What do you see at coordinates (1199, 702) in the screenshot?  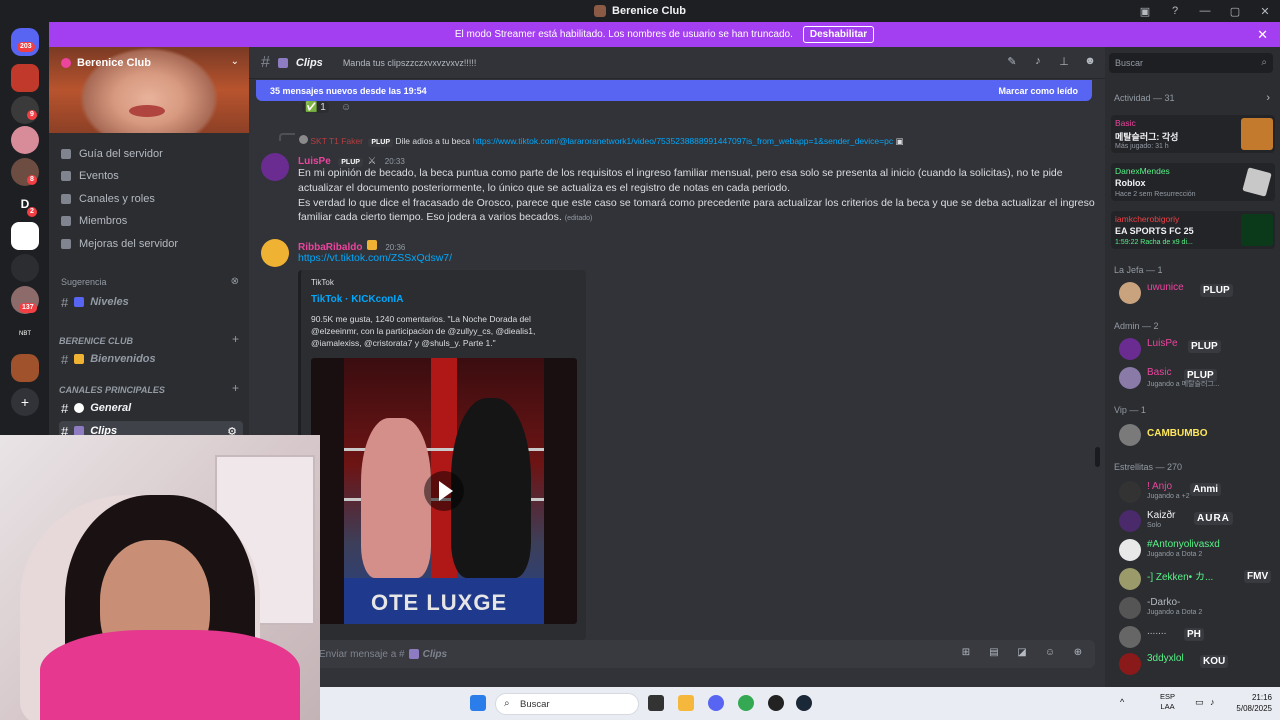 I see `network-icon: ▭` at bounding box center [1199, 702].